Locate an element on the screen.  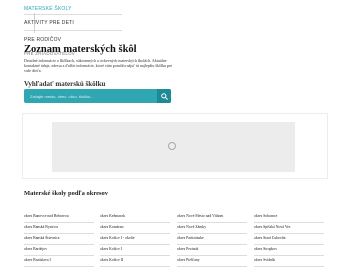
district-link: okres Banovce nad Bebravou is located at coordinates (59, 217).